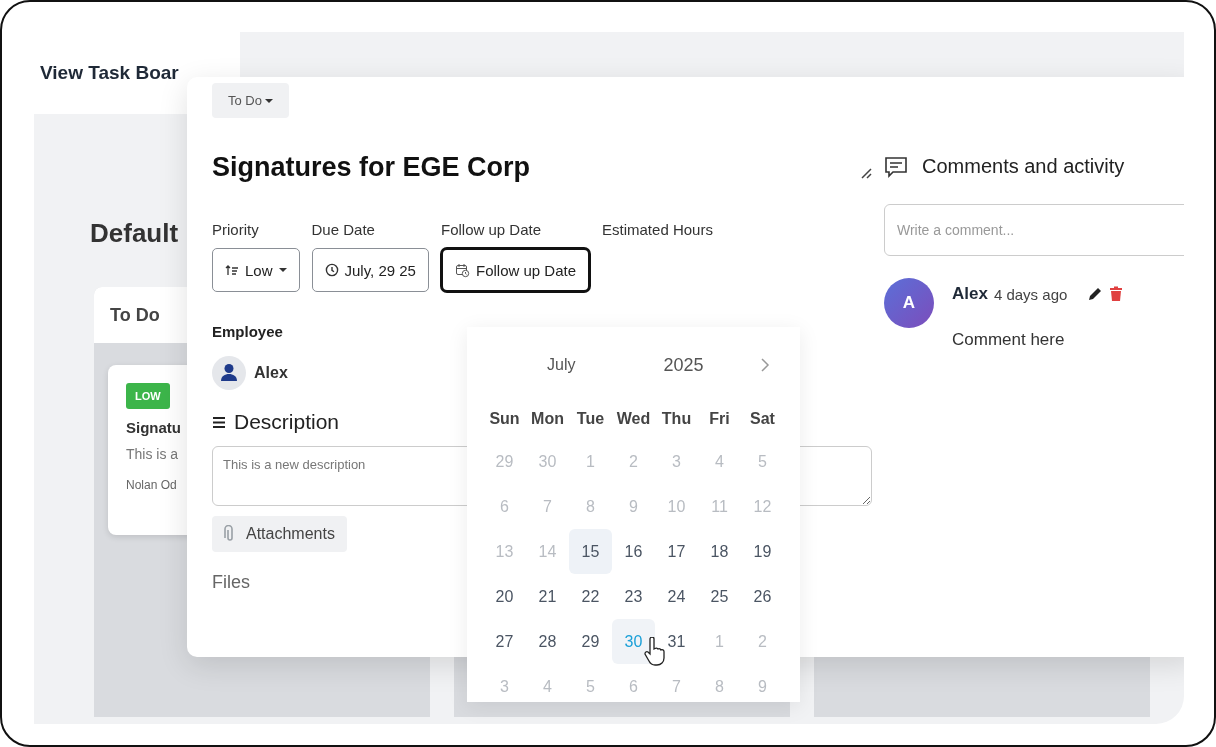 The height and width of the screenshot is (747, 1216). I want to click on card-description: This is a, so click(152, 454).